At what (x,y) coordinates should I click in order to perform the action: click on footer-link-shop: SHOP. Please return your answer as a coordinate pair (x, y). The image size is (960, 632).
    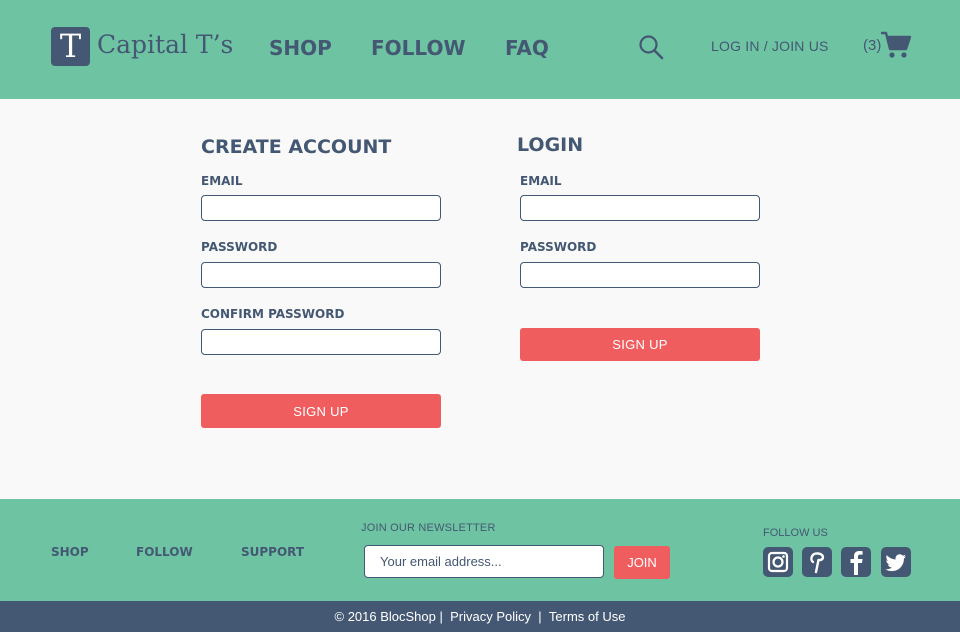
    Looking at the image, I should click on (70, 552).